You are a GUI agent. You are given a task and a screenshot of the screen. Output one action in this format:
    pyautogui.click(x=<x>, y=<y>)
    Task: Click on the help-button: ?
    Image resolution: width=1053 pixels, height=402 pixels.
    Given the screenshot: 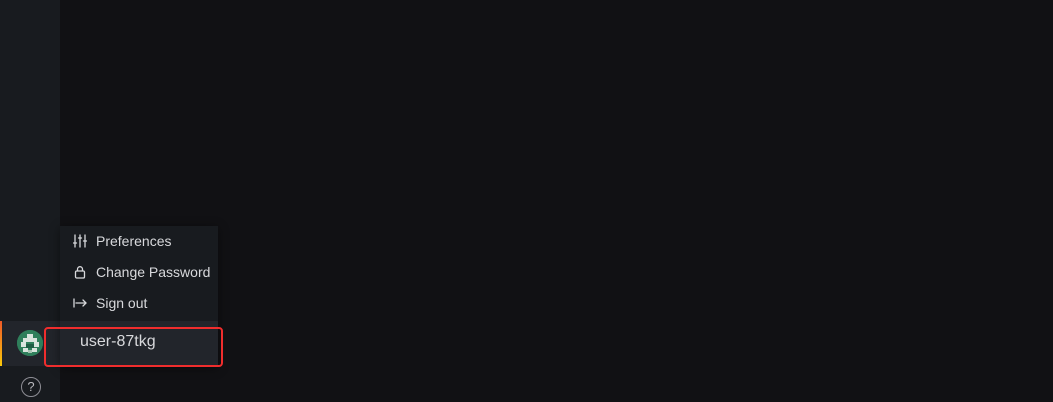 What is the action you would take?
    pyautogui.click(x=31, y=387)
    